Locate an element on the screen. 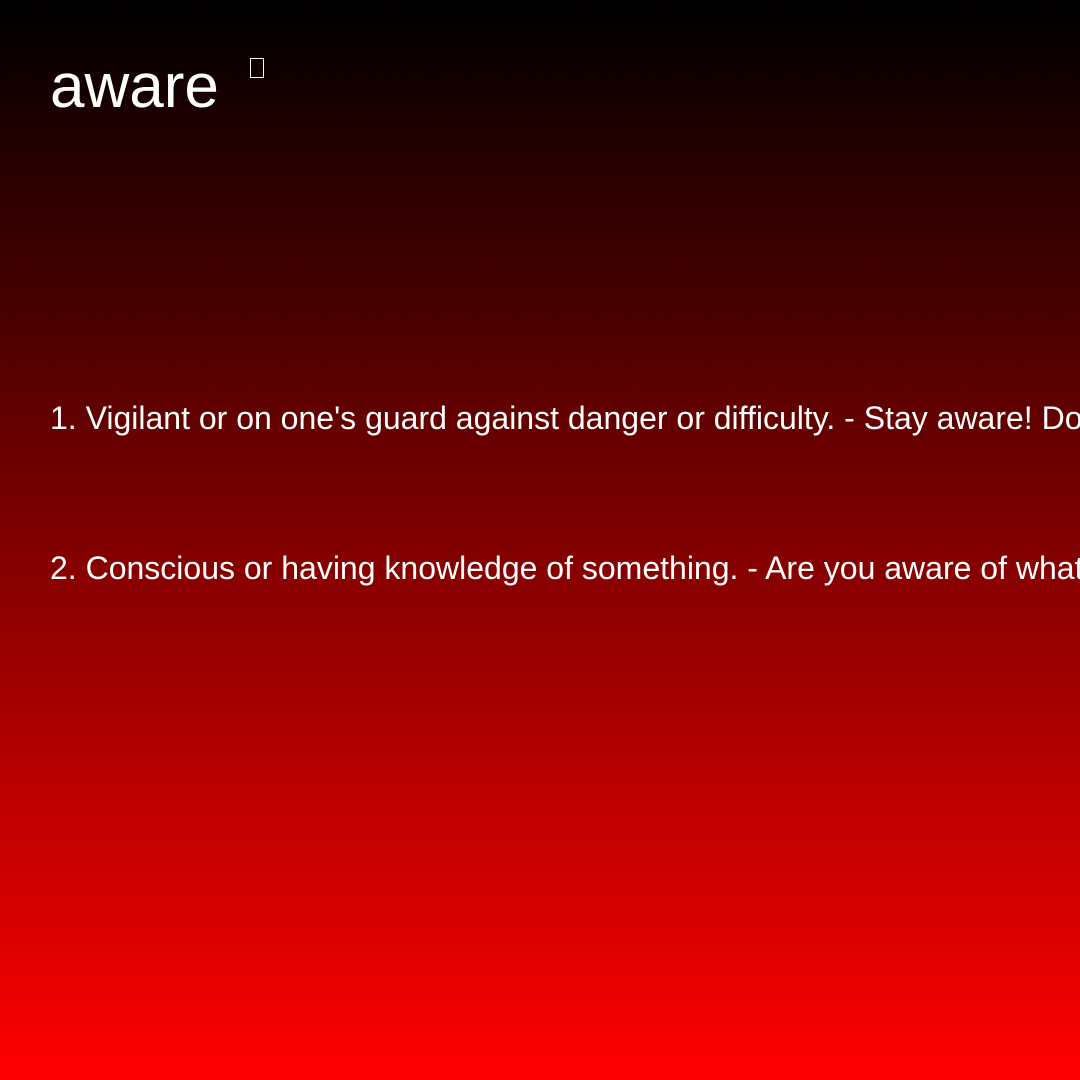 The image size is (1080, 1080). missing-glyph-icon is located at coordinates (256, 68).